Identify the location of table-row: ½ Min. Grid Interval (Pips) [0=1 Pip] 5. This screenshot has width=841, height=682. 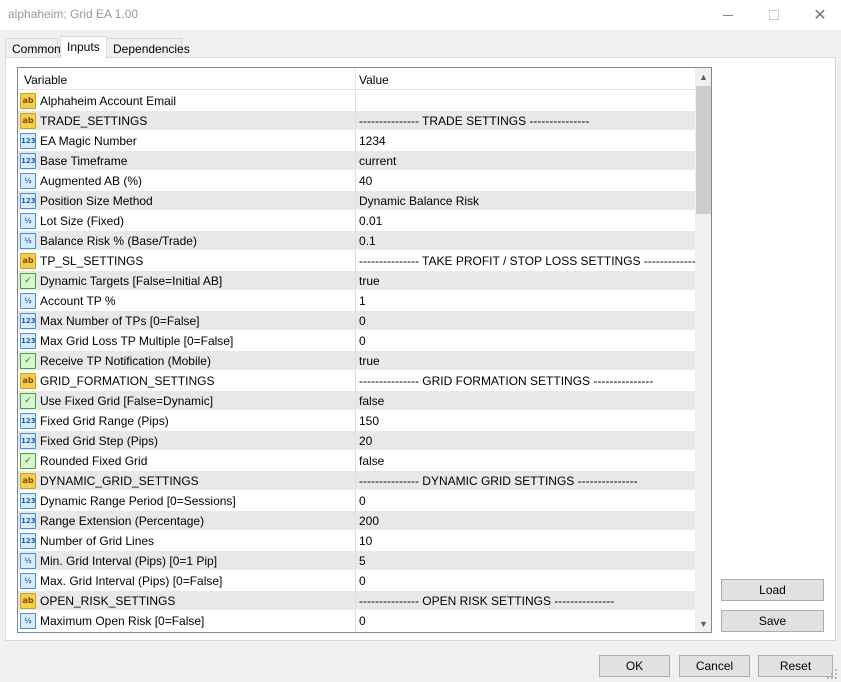
(356, 561).